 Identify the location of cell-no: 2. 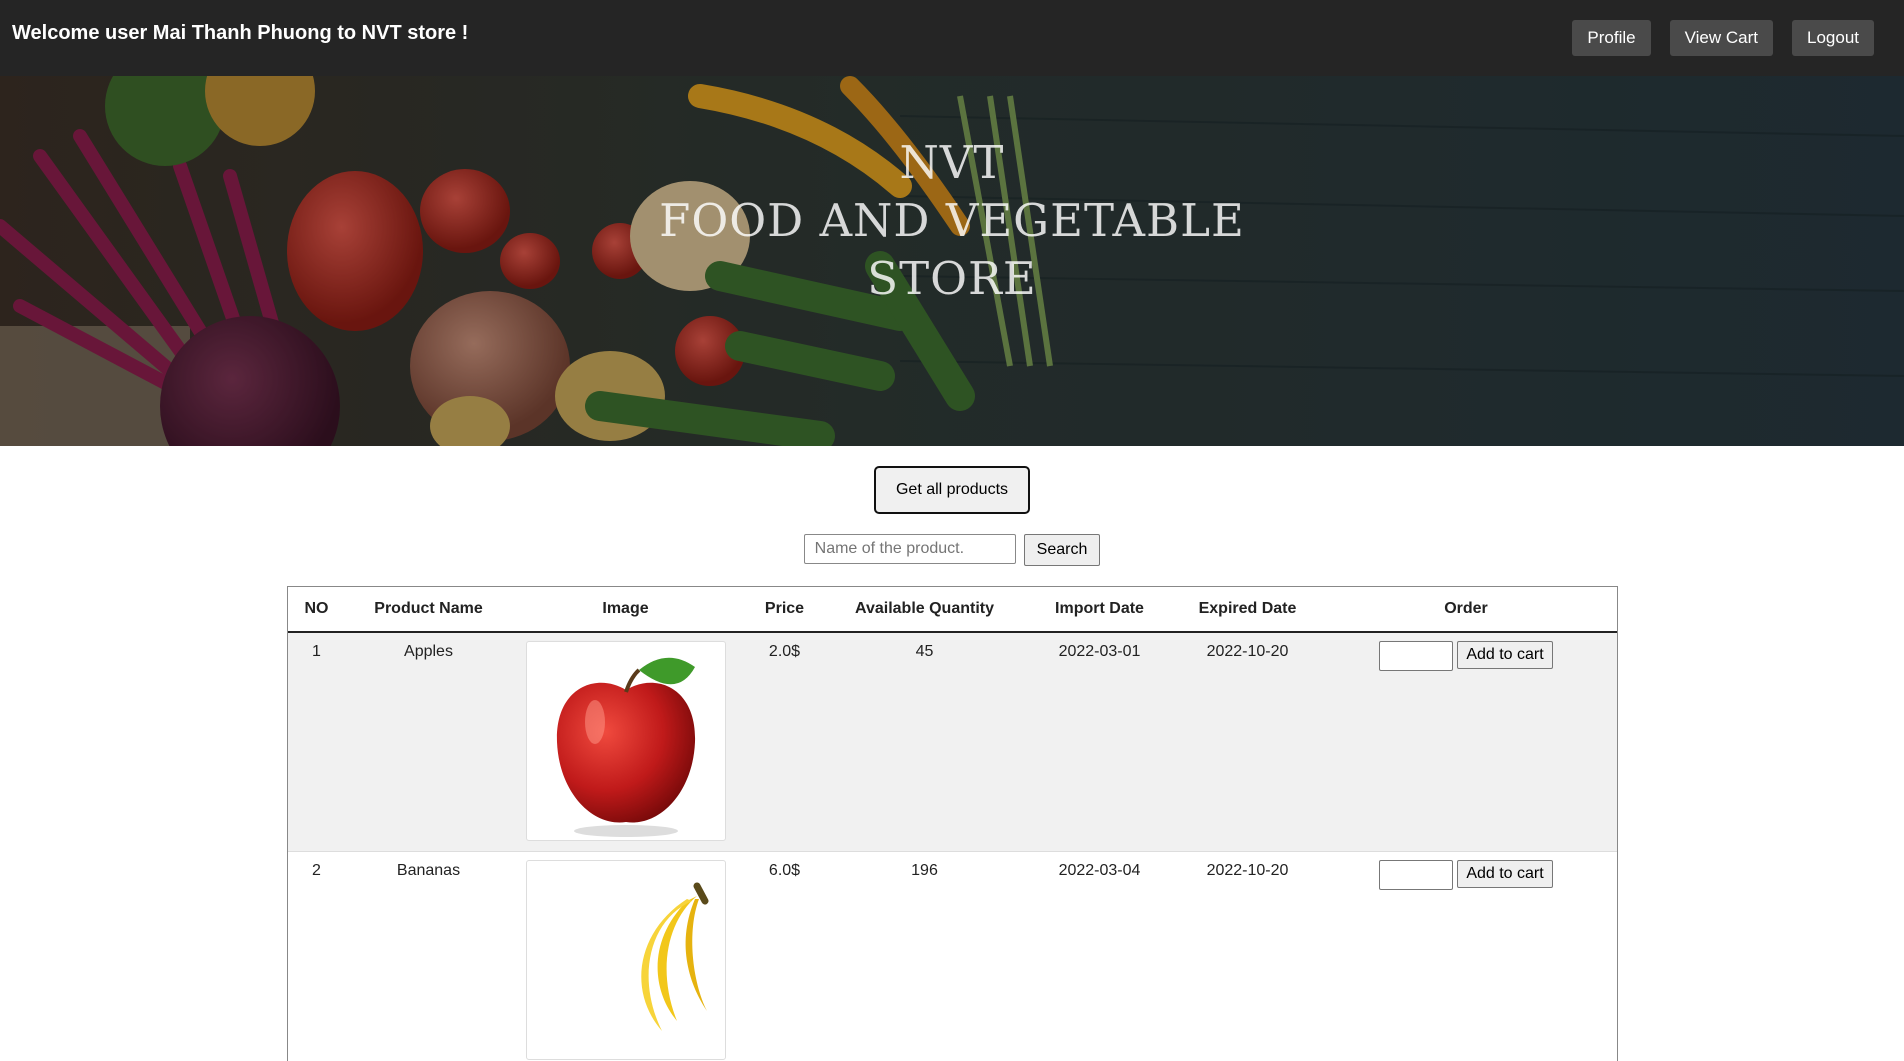
(317, 956).